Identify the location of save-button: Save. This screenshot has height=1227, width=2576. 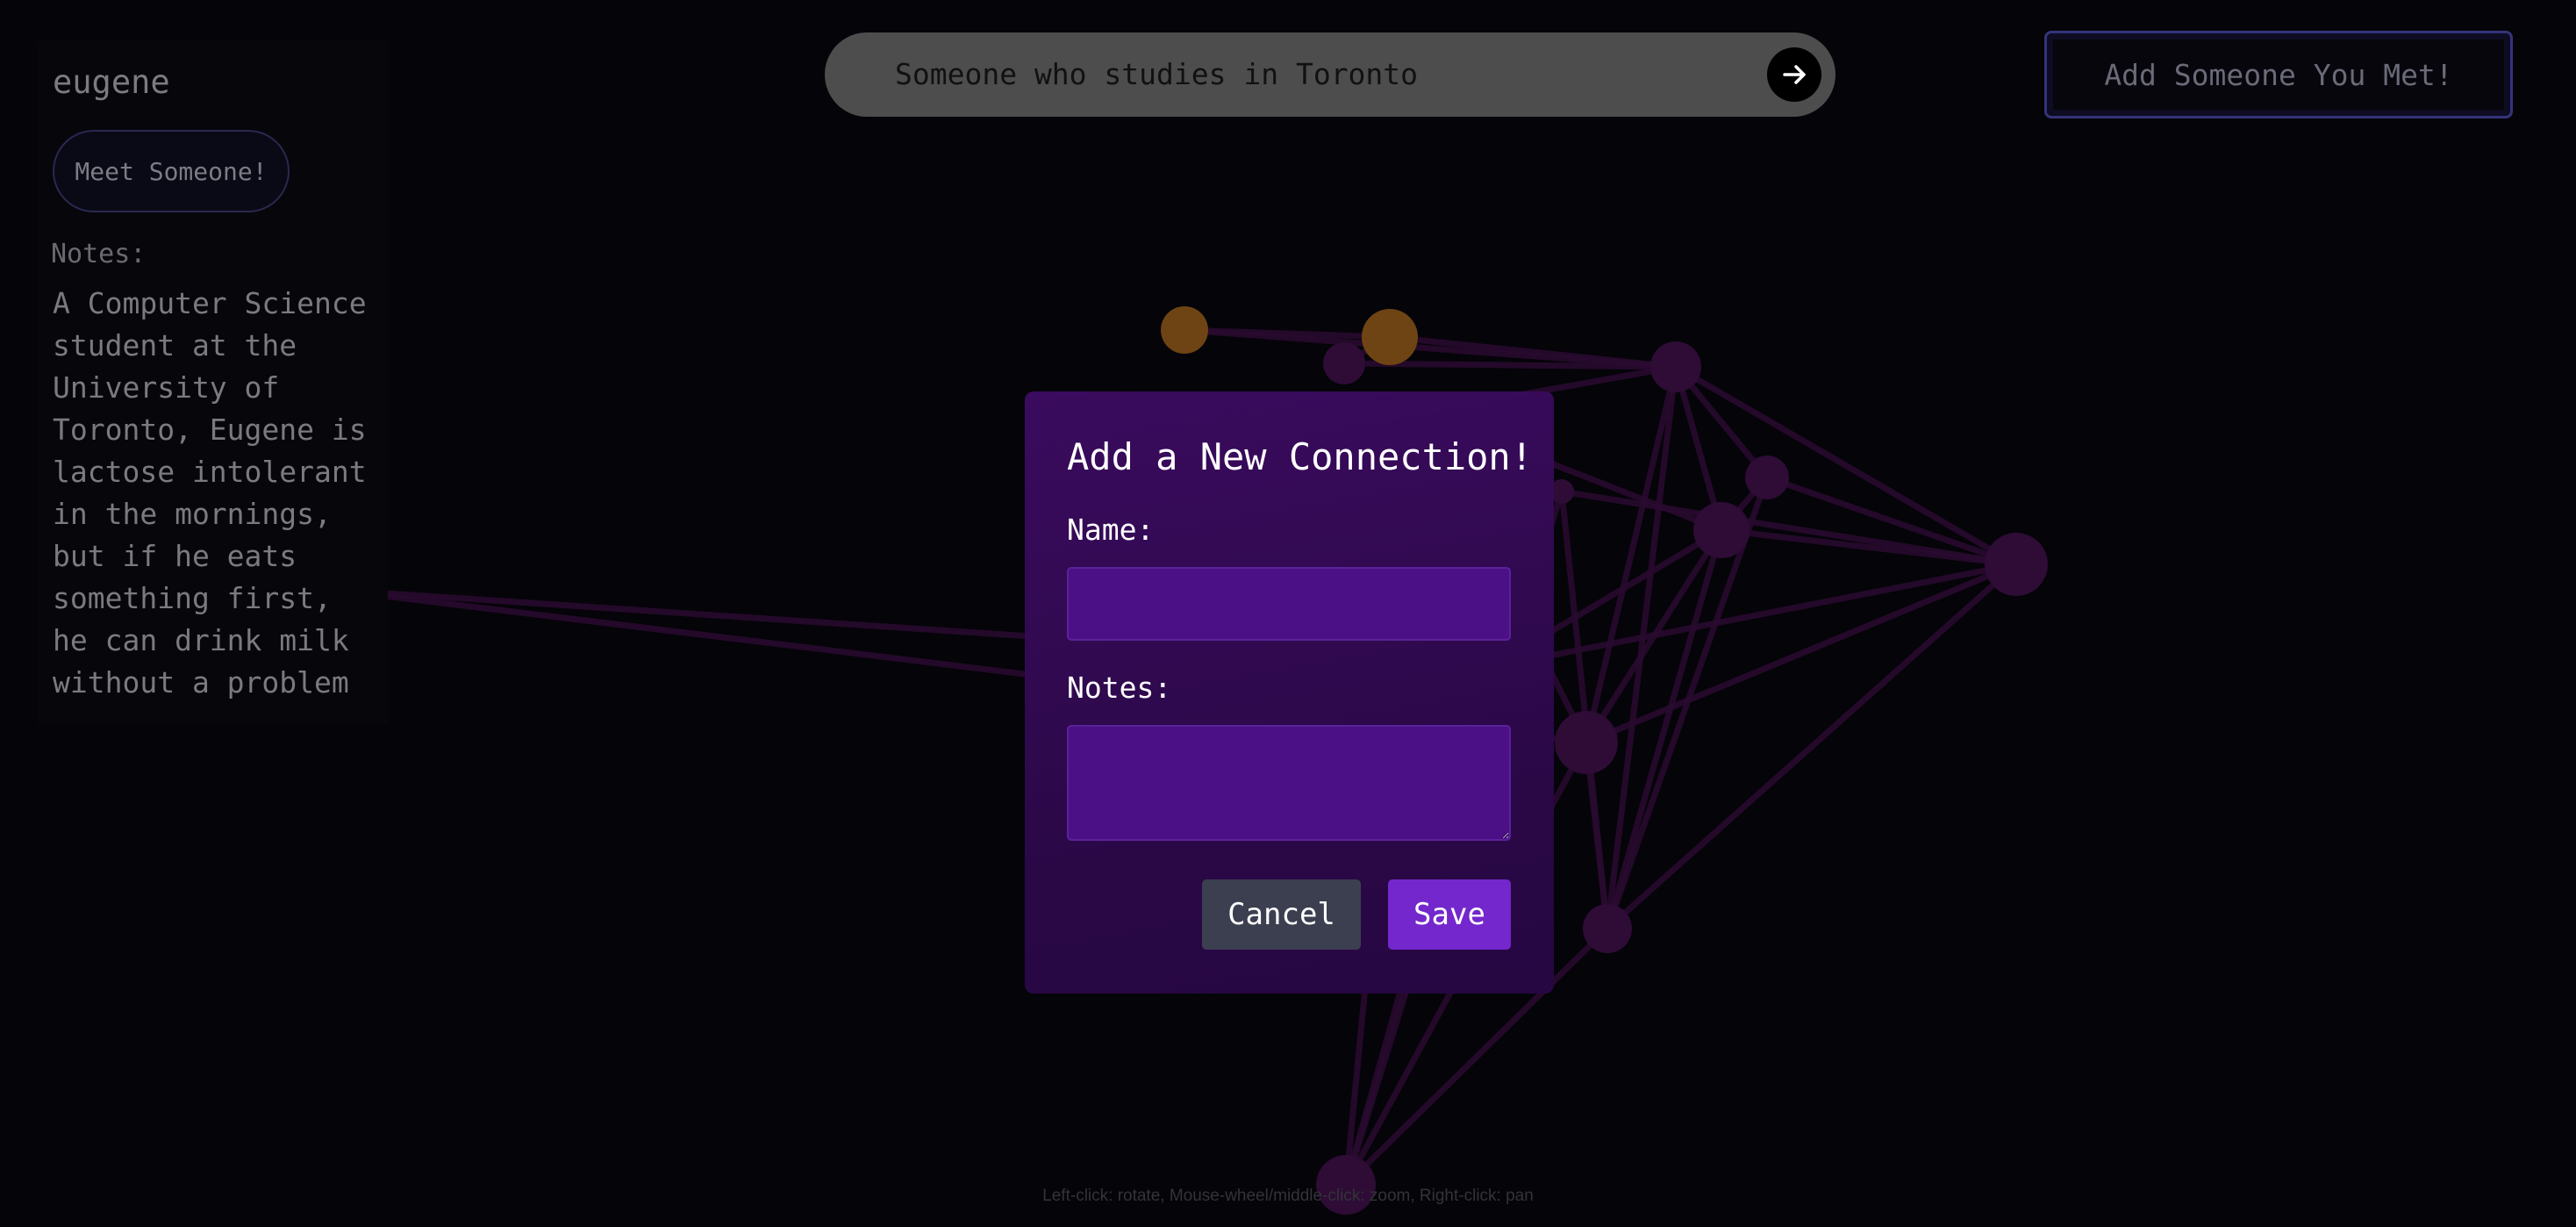
(1449, 914).